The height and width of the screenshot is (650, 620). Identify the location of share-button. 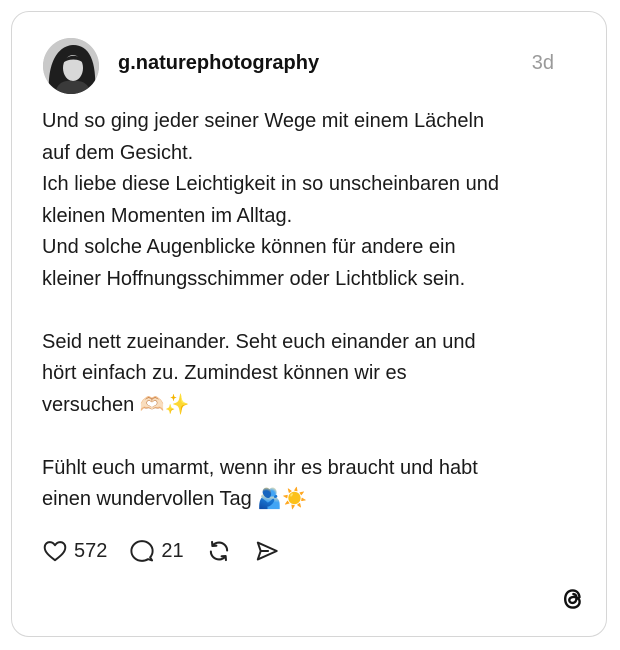
(267, 551).